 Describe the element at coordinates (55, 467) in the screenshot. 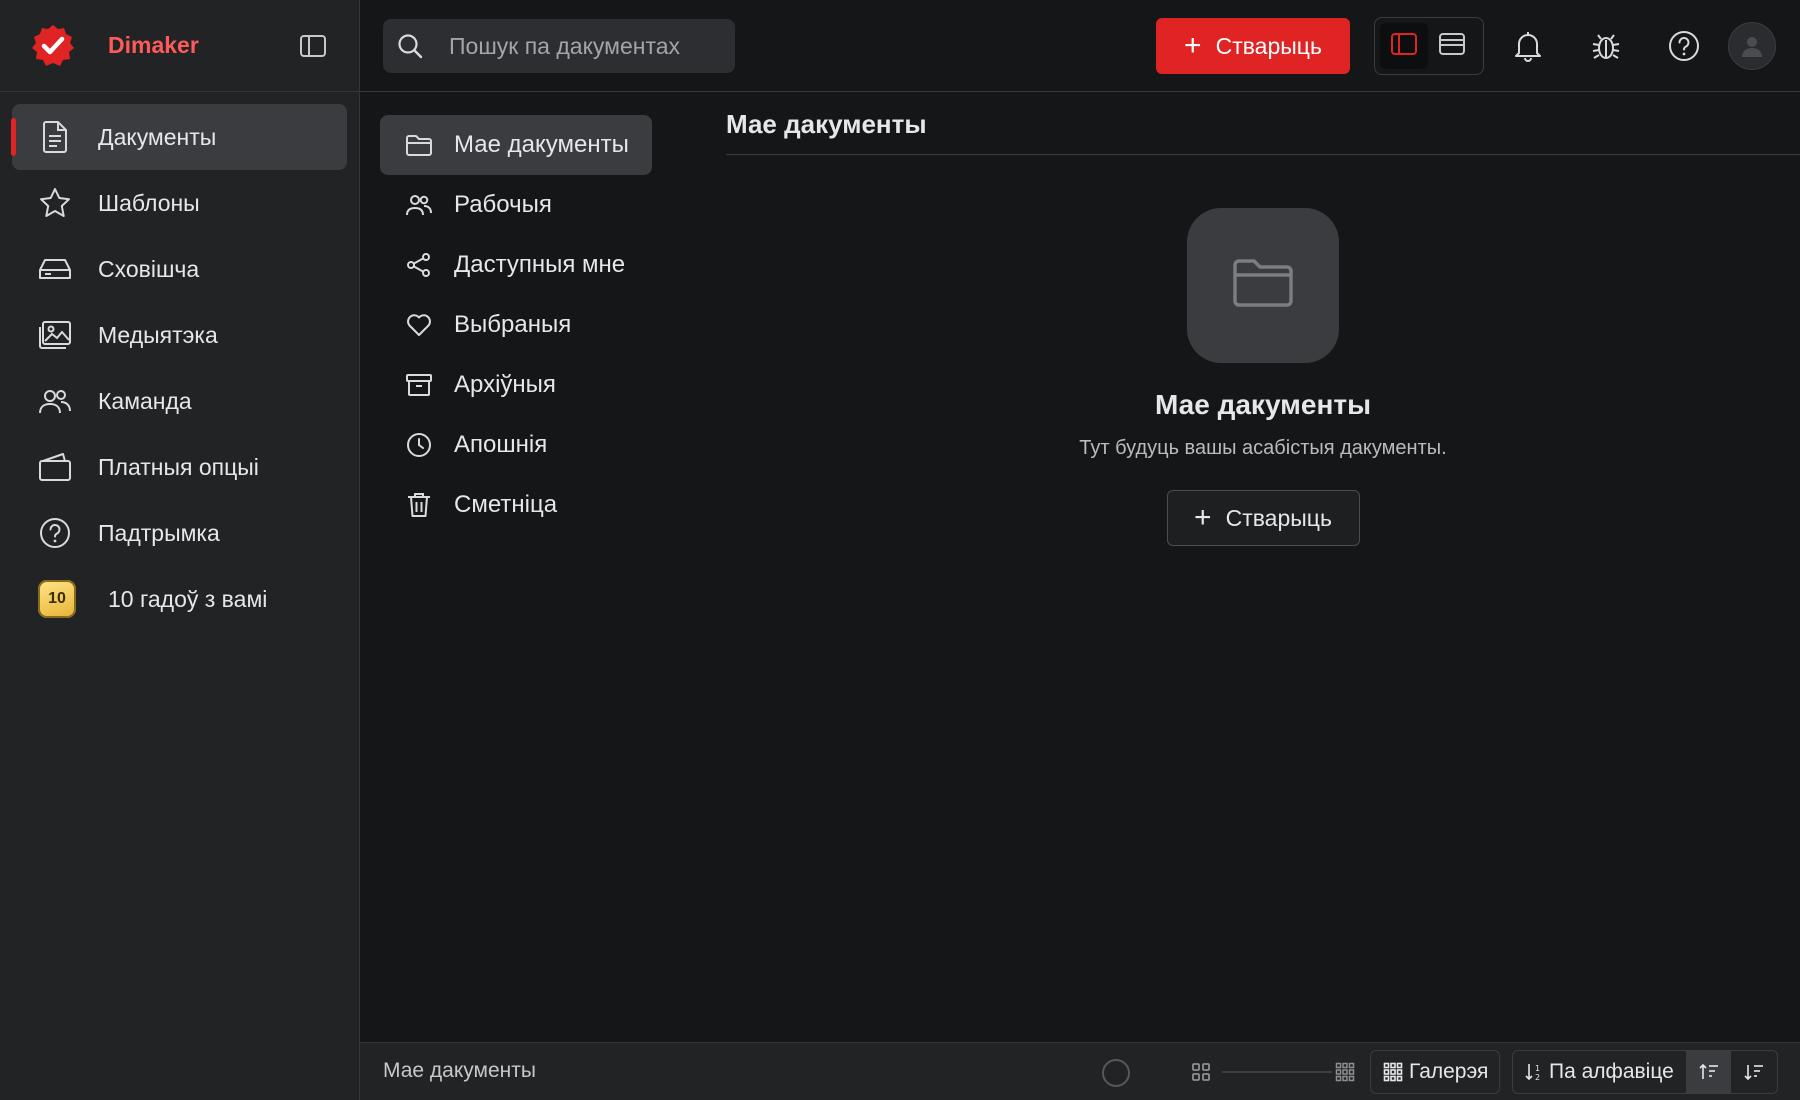

I see `wallet-icon` at that location.